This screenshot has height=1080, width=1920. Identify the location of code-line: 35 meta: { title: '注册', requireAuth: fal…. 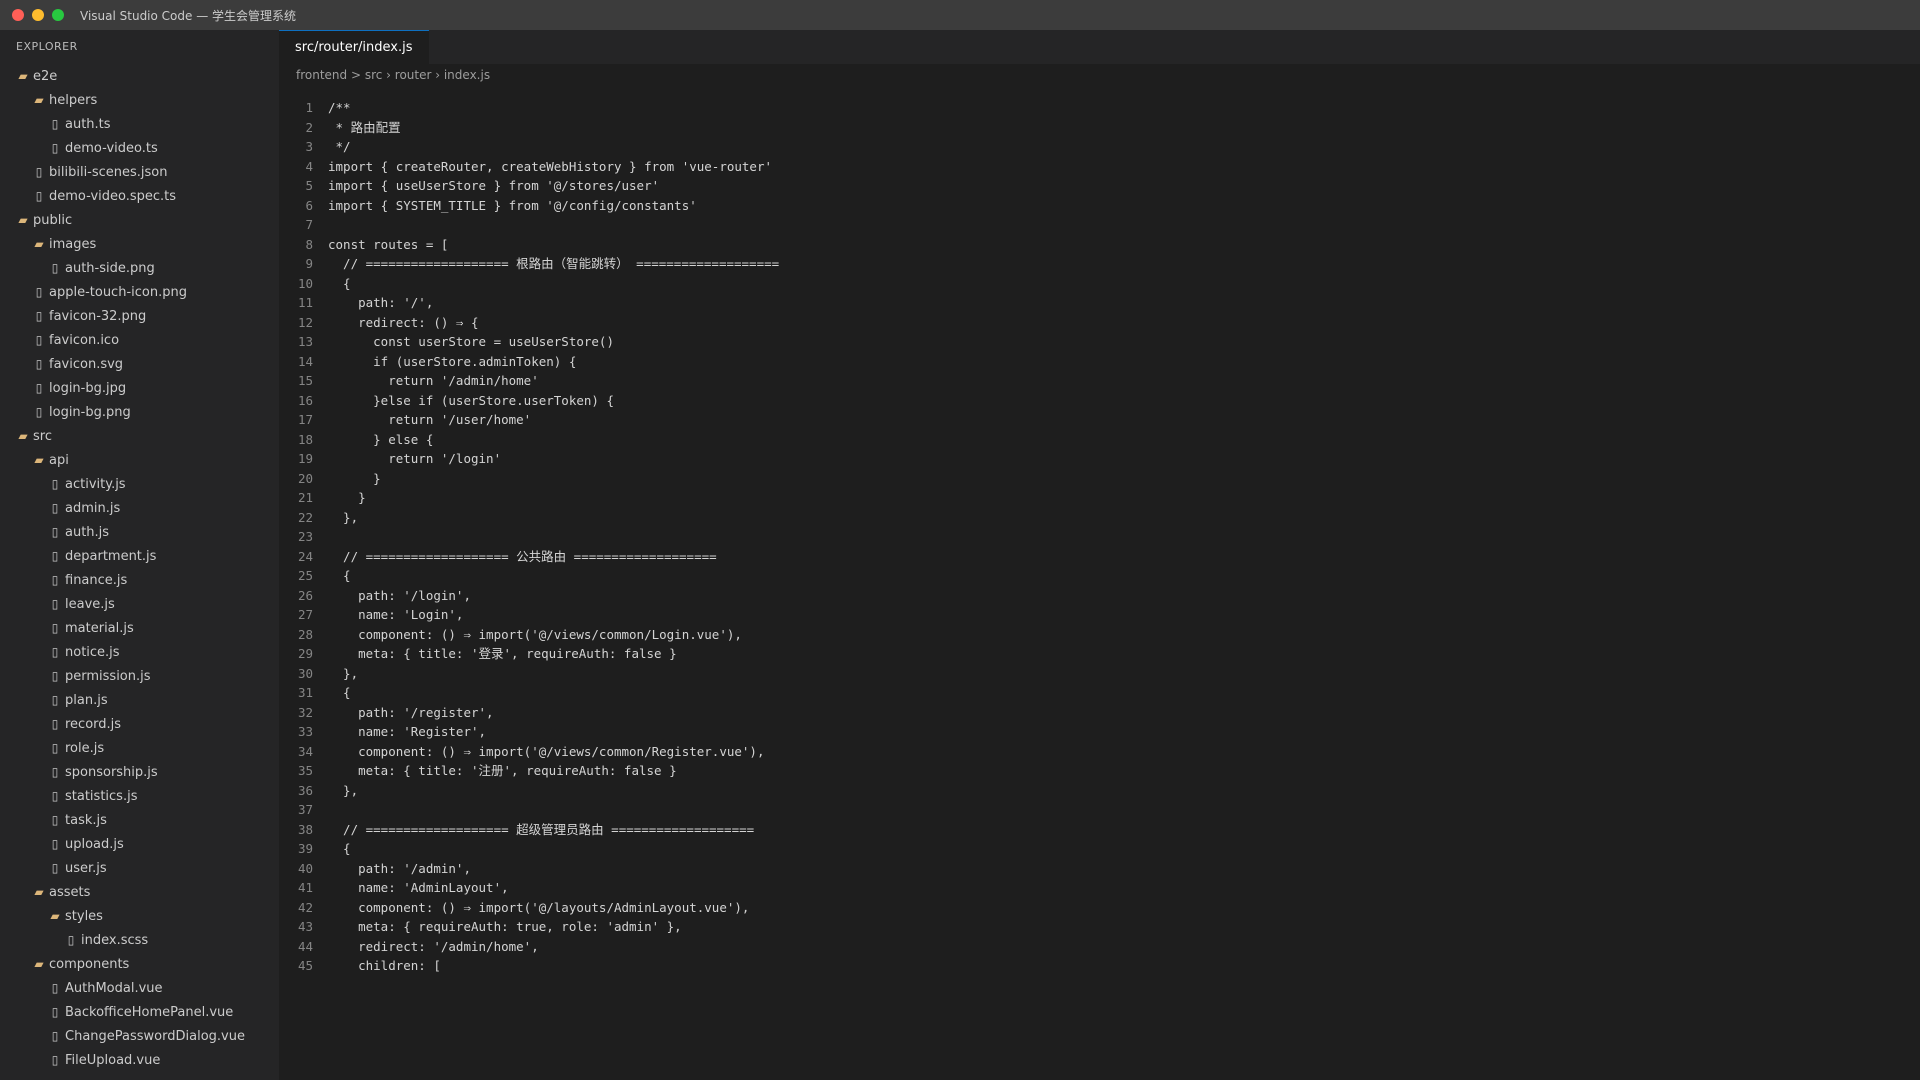
(1099, 771).